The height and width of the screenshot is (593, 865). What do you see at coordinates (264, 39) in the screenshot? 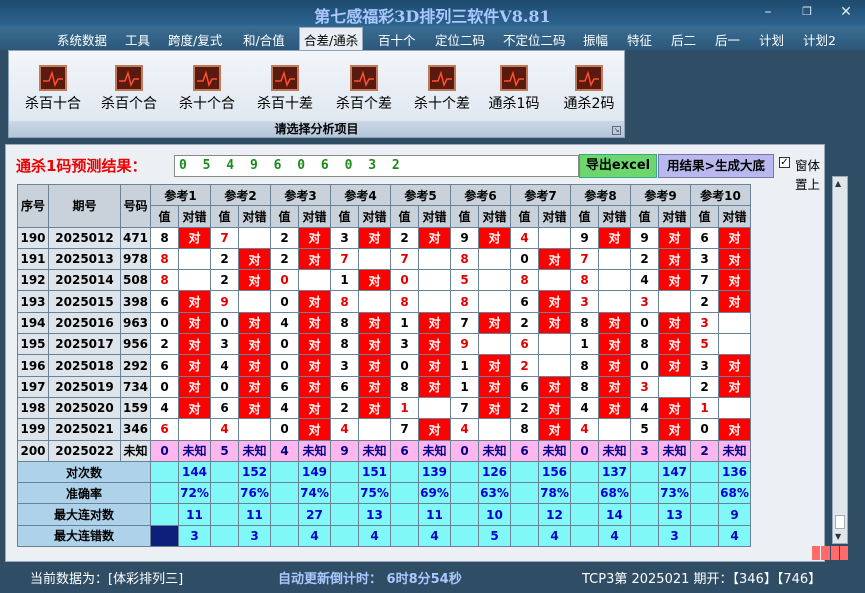
I see `menu-item: 和/合值` at bounding box center [264, 39].